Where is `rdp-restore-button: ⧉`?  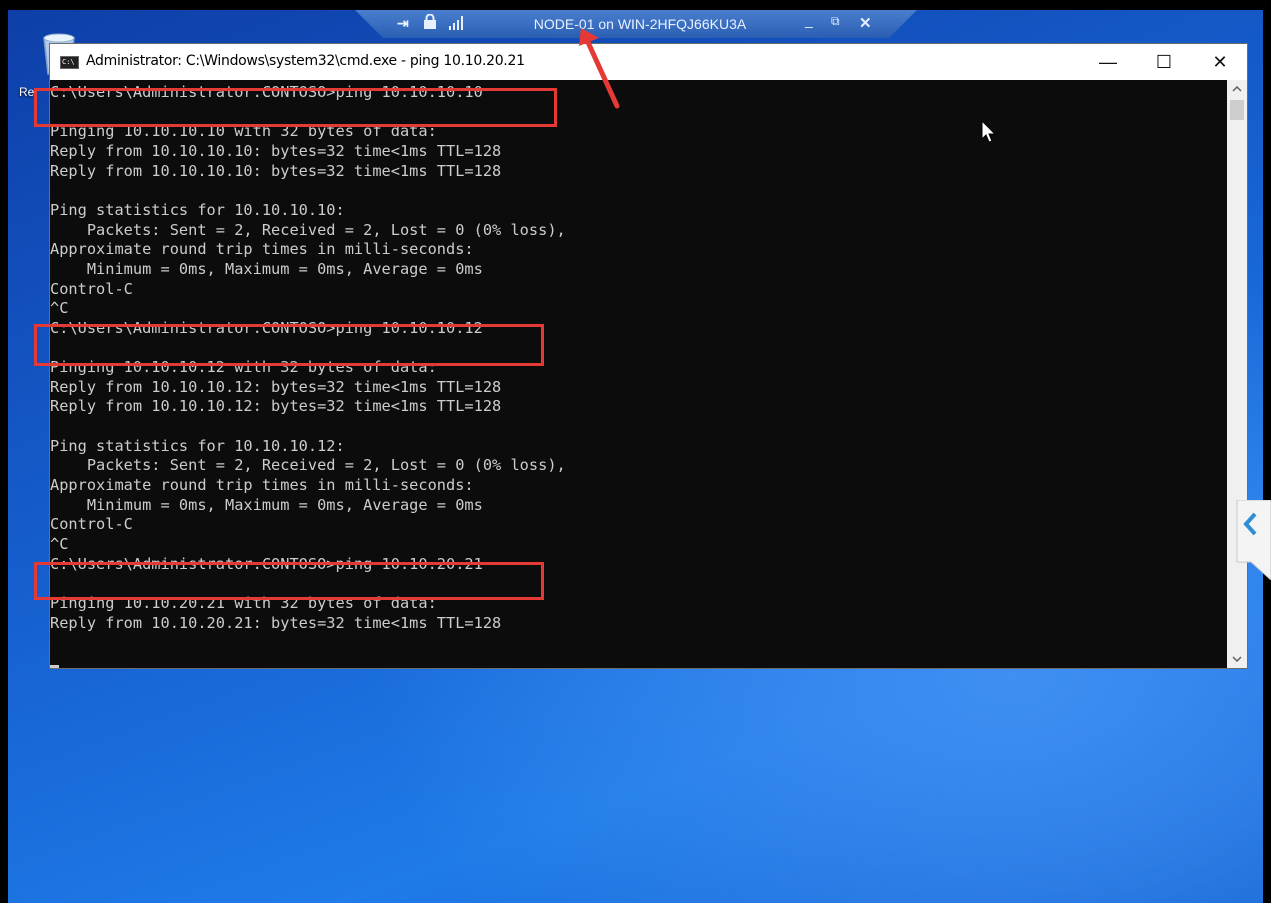 rdp-restore-button: ⧉ is located at coordinates (835, 21).